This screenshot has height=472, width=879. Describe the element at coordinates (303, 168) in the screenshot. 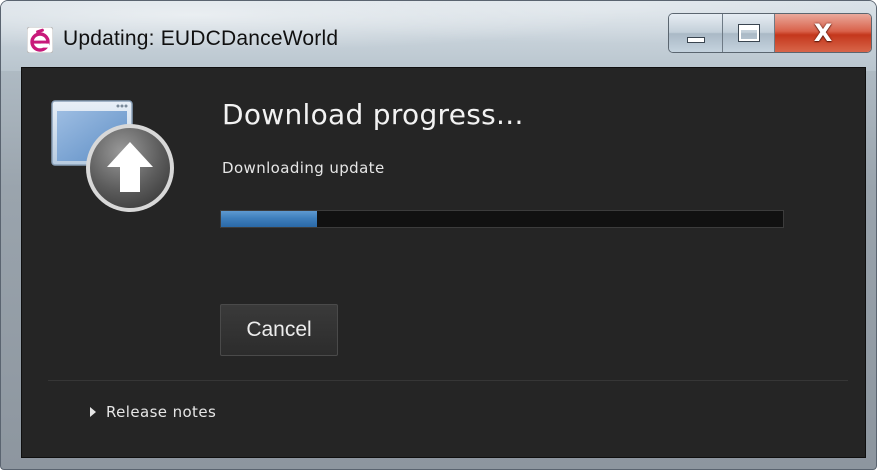

I see `status-text: Downloading update` at that location.